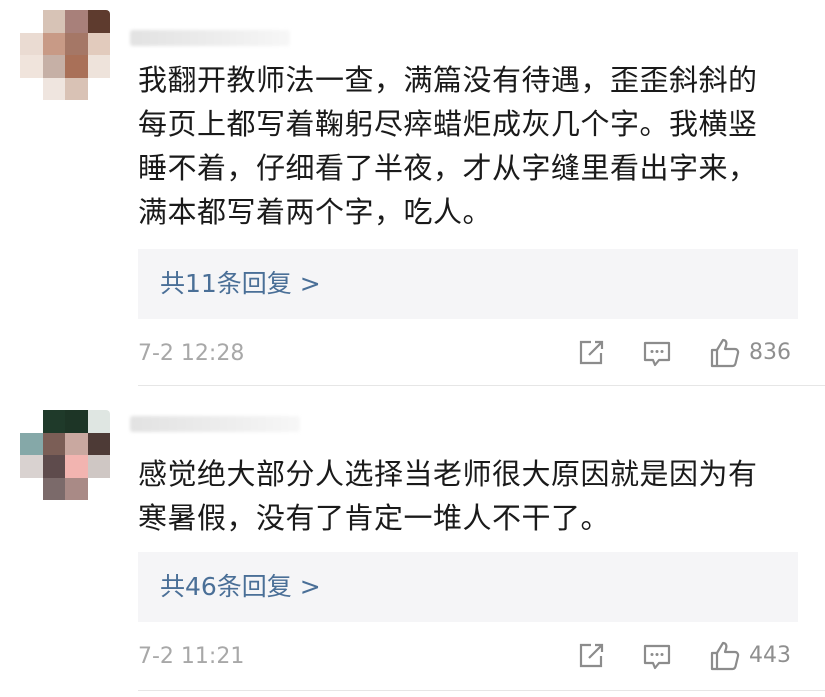 The width and height of the screenshot is (825, 697). Describe the element at coordinates (191, 353) in the screenshot. I see `comment-timestamp: 7-2 12:28` at that location.